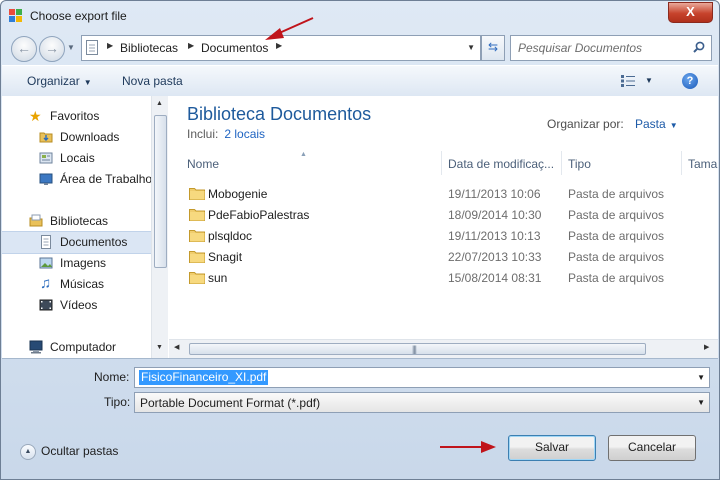  What do you see at coordinates (28, 452) in the screenshot?
I see `hide-folders-button: ▲` at bounding box center [28, 452].